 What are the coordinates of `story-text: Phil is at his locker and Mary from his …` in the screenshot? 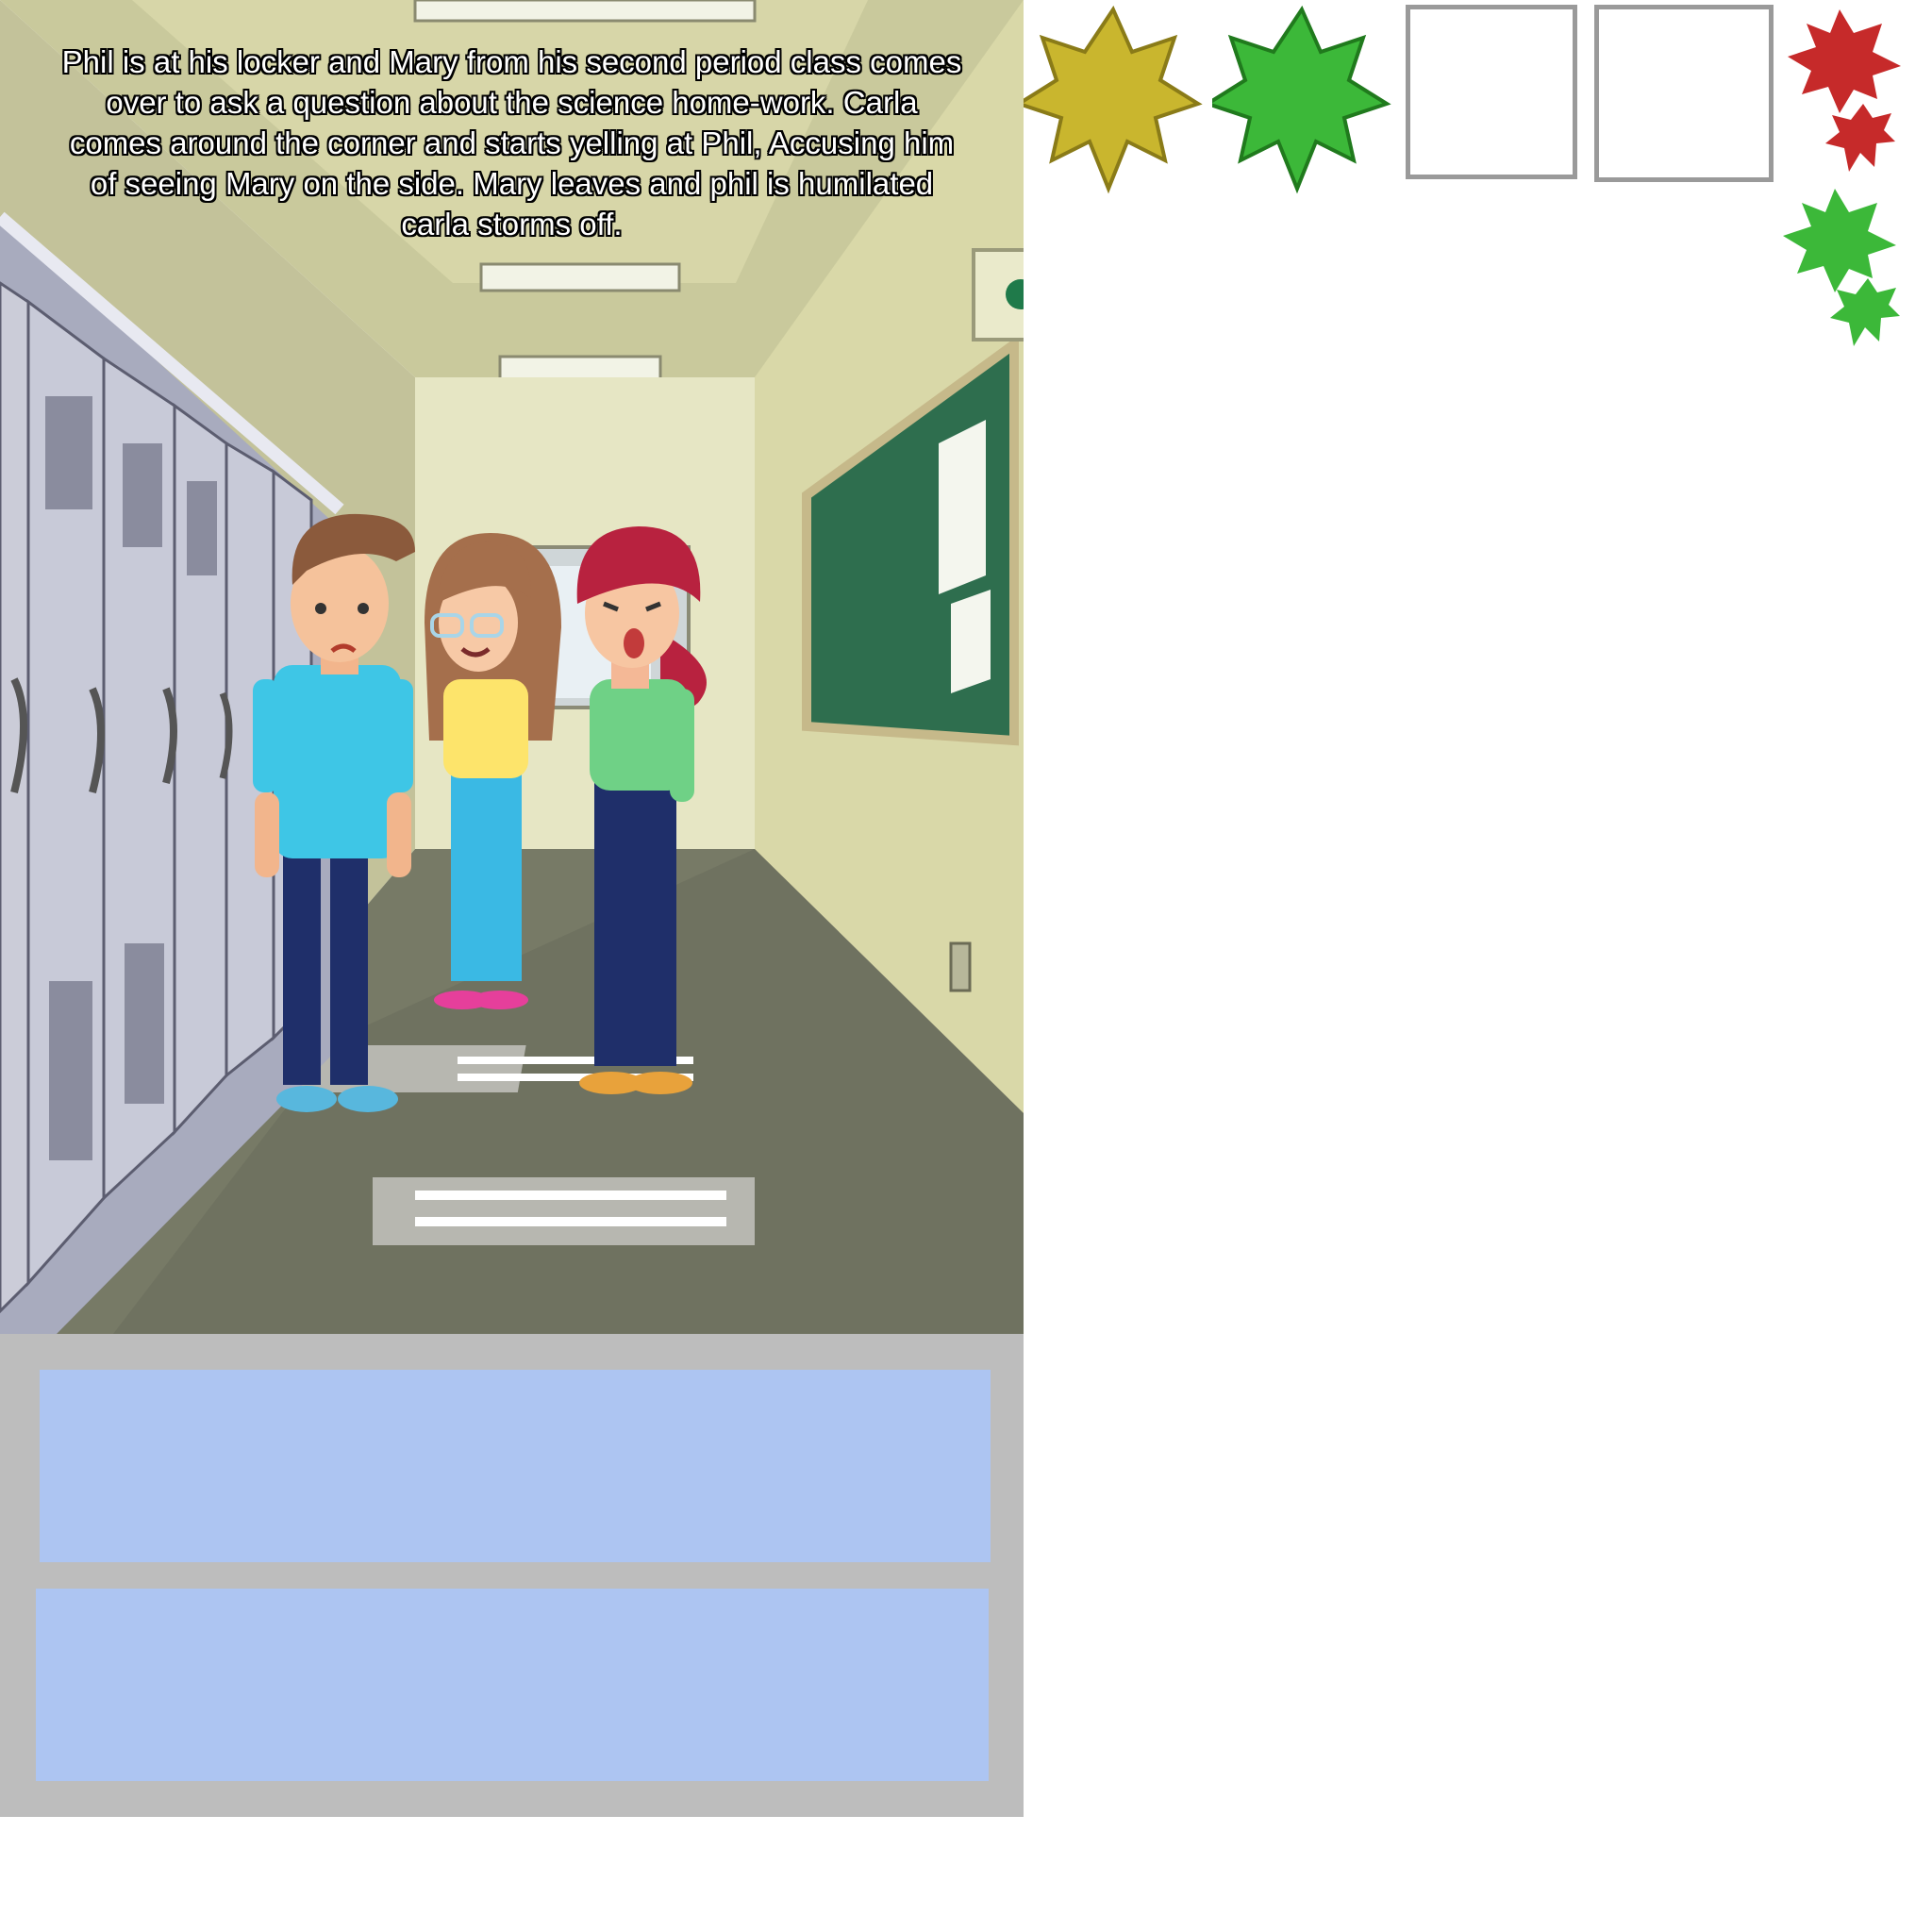 It's located at (512, 143).